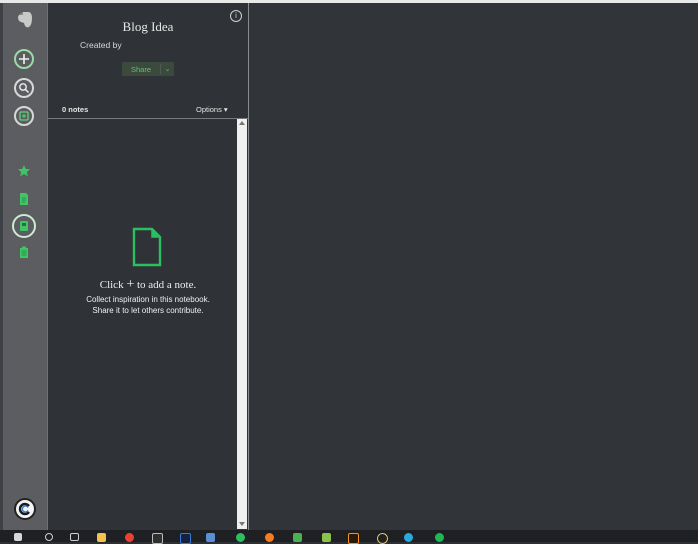 The width and height of the screenshot is (698, 544). Describe the element at coordinates (25, 20) in the screenshot. I see `evernote-logo-icon` at that location.